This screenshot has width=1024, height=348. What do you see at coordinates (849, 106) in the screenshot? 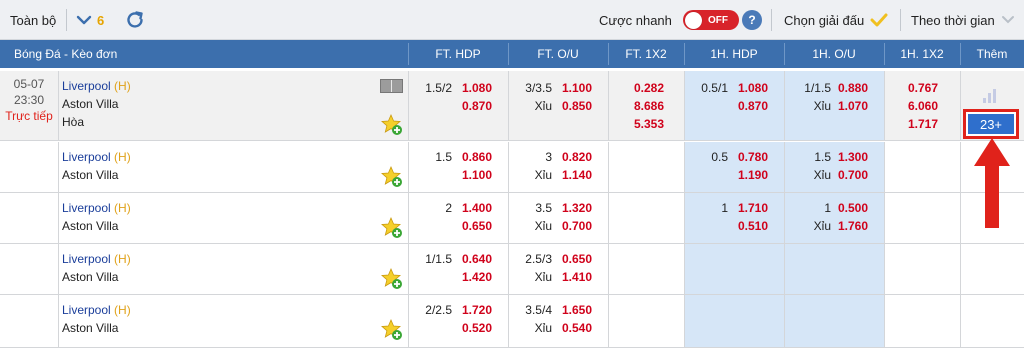
I see `1h-under-odd: 1.070` at bounding box center [849, 106].